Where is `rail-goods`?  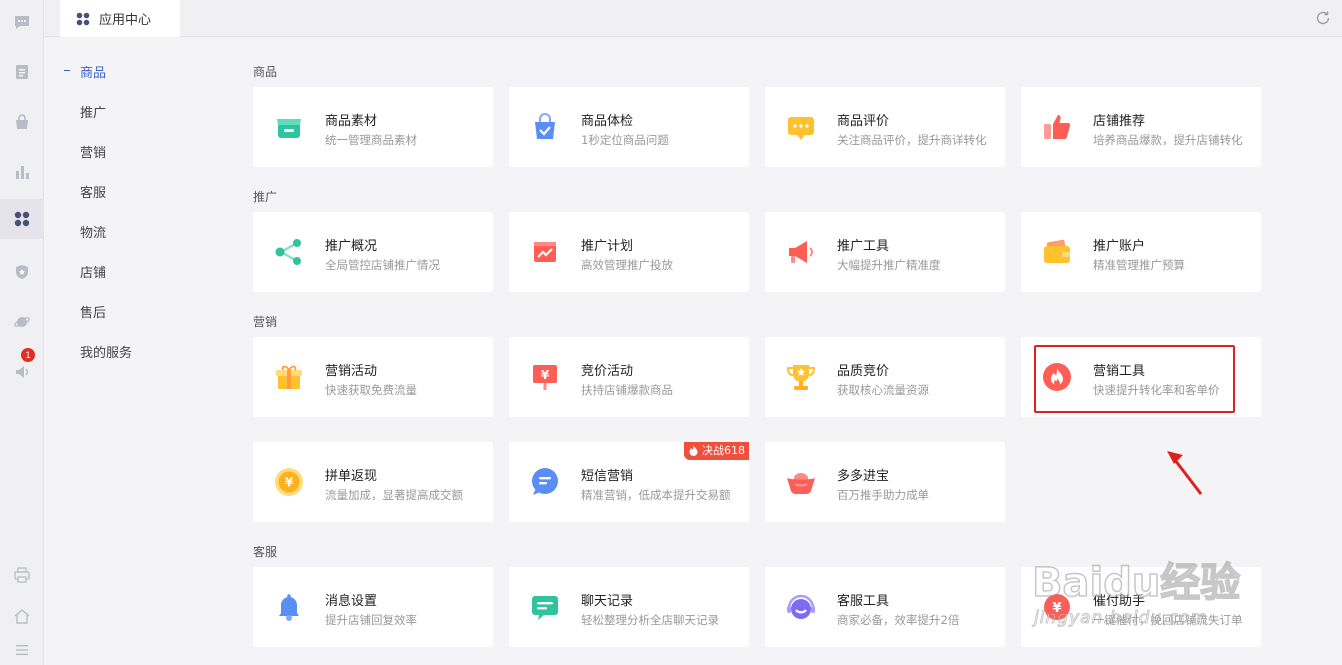 rail-goods is located at coordinates (22, 122).